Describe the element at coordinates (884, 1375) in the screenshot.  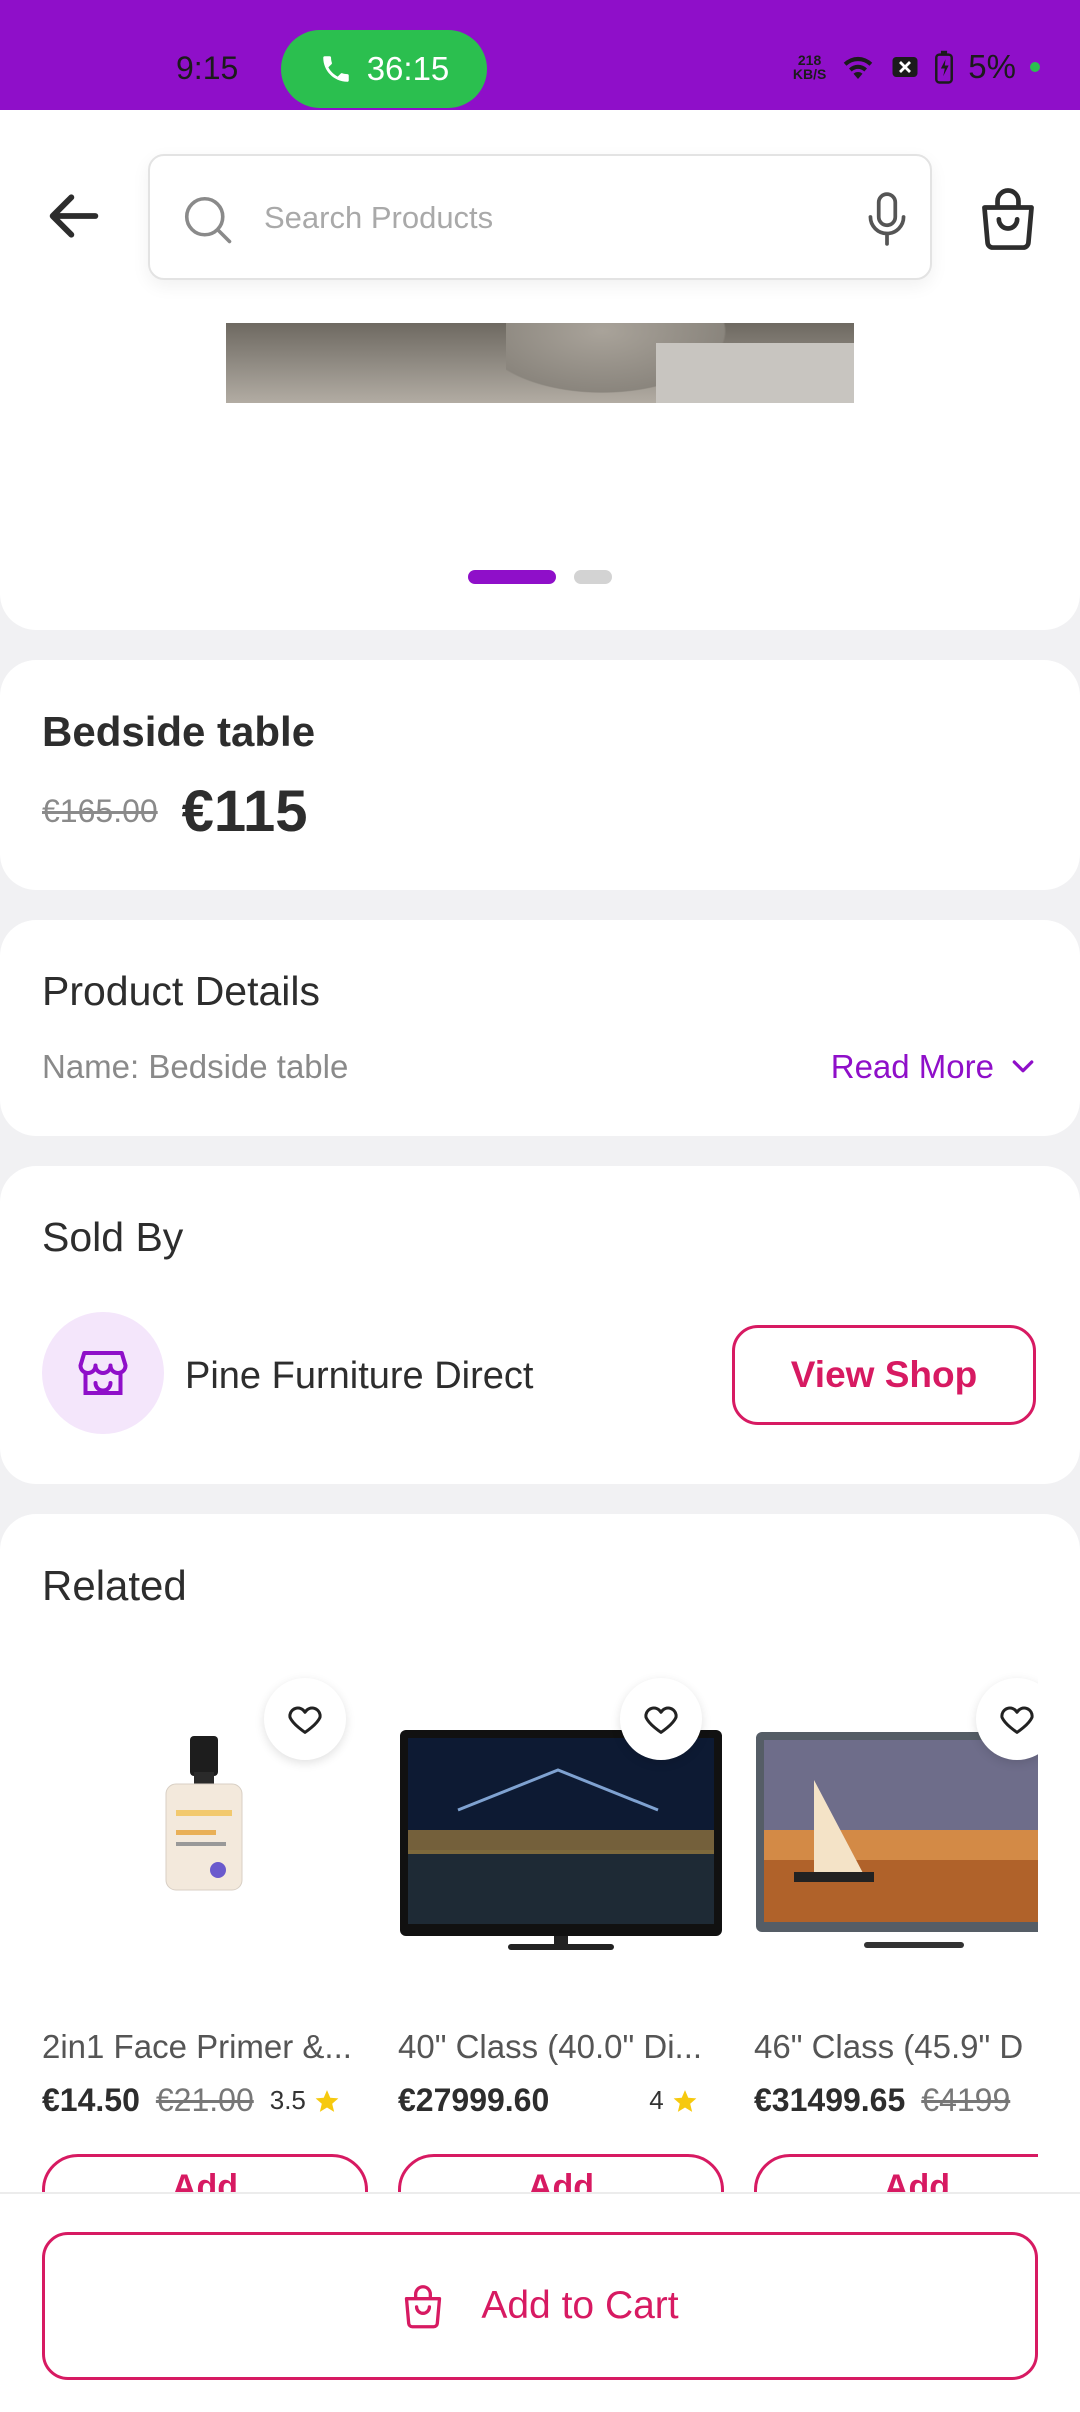
I see `view-shop-button: View Shop` at that location.